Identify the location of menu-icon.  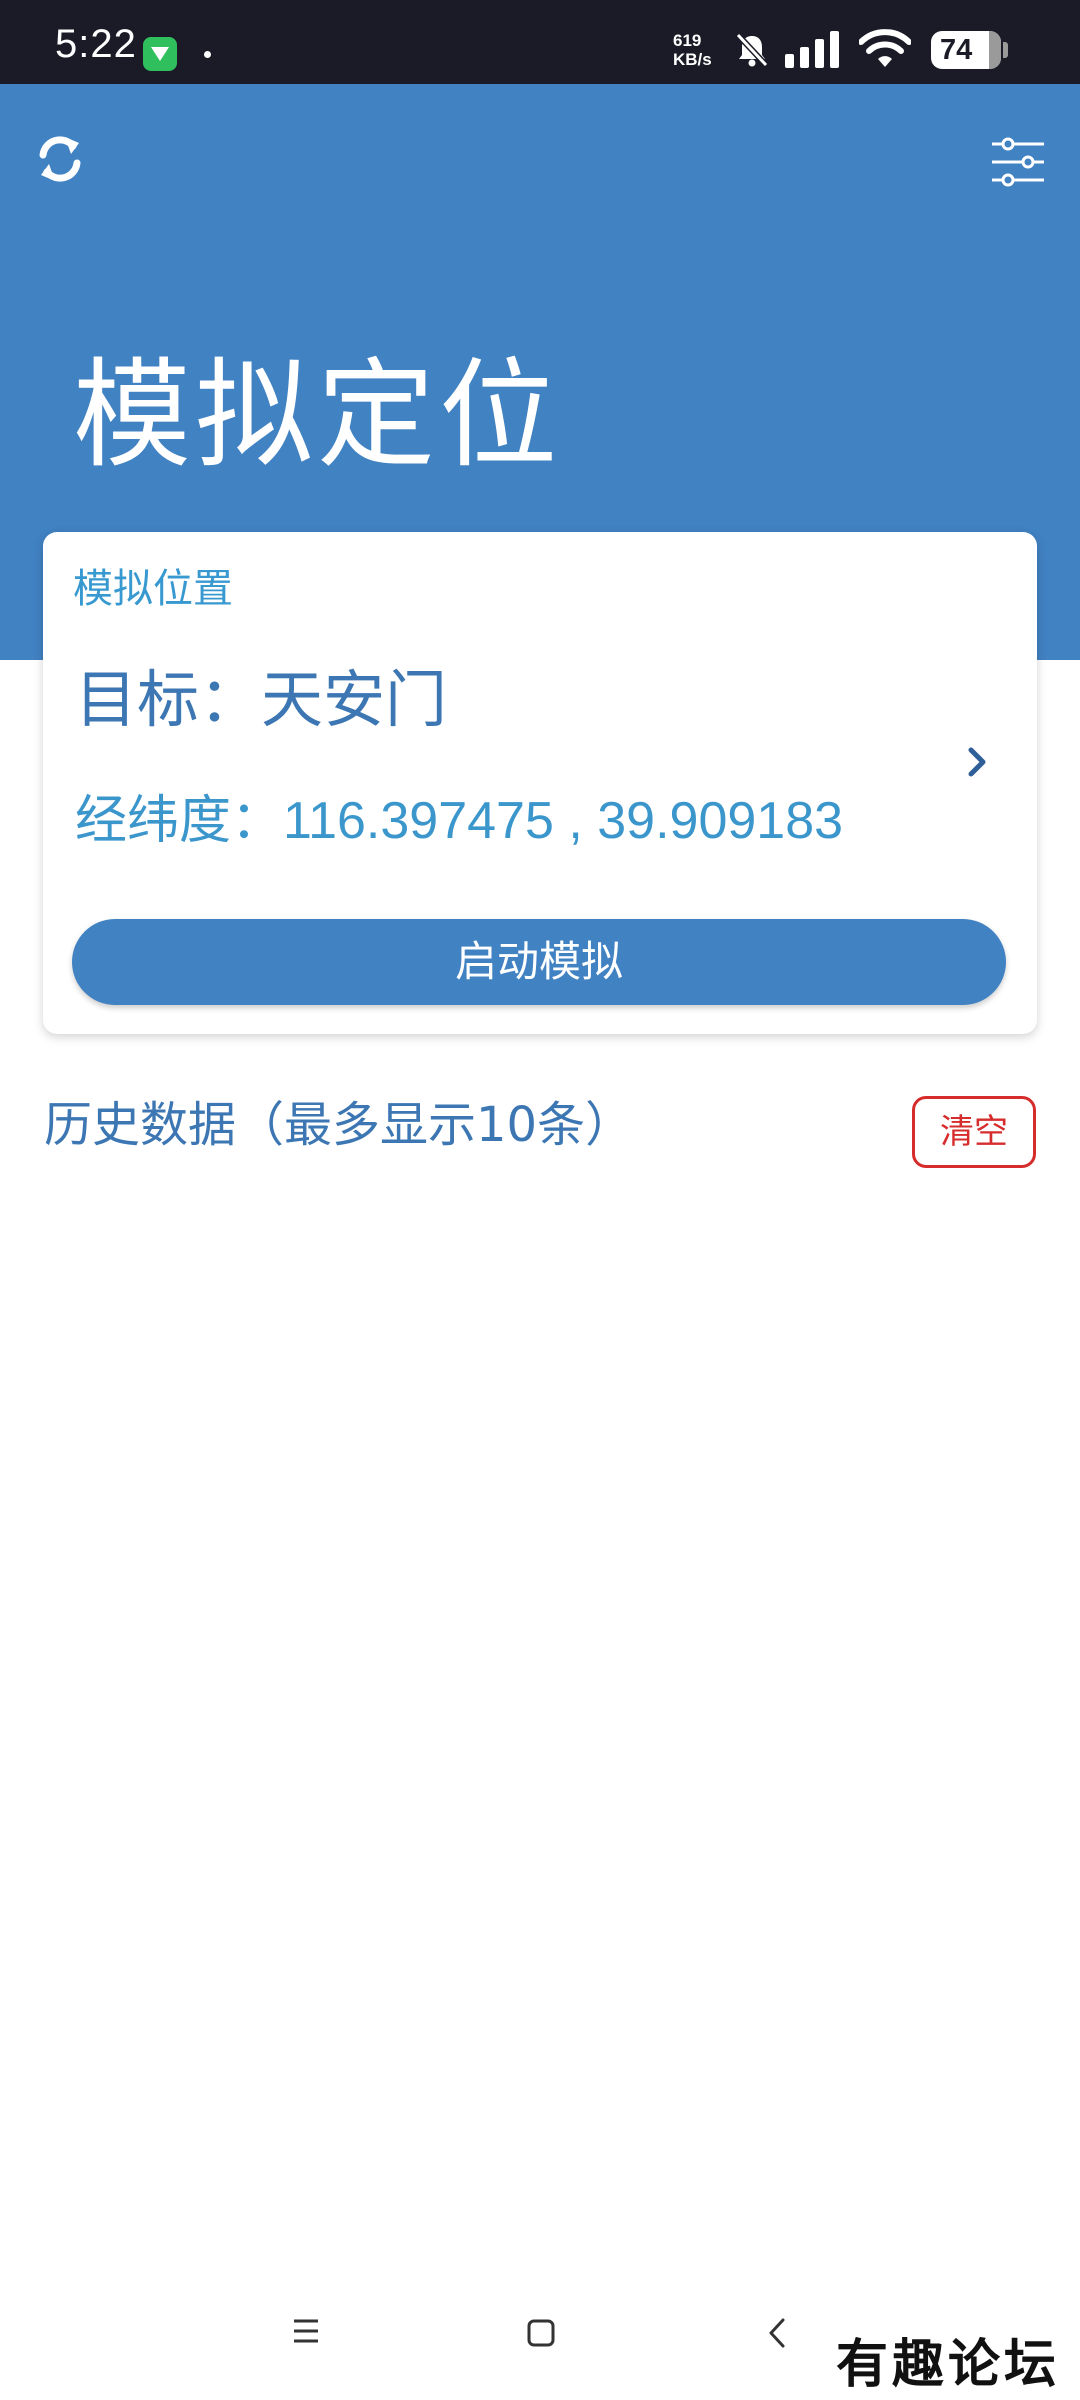
(306, 2331).